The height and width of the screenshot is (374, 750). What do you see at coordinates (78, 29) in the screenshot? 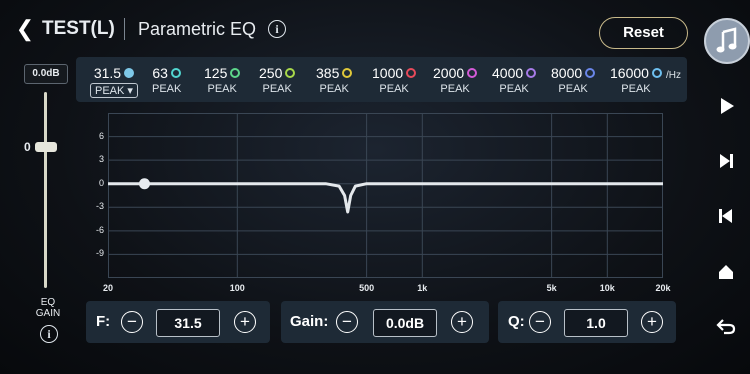
I see `channel-name: TEST(L)` at bounding box center [78, 29].